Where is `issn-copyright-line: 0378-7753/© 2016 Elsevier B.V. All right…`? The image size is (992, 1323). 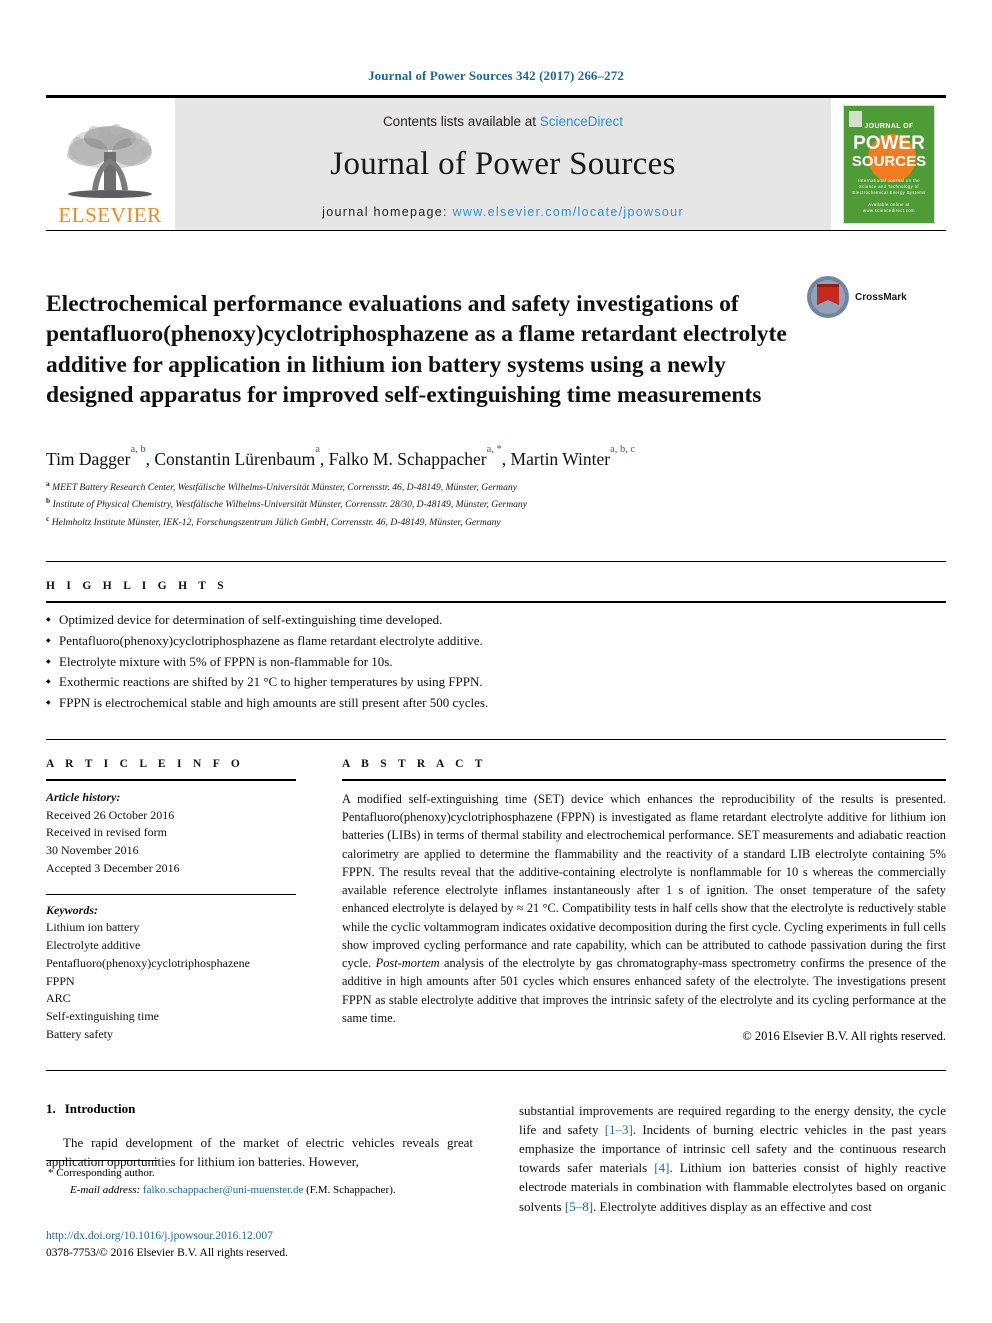 issn-copyright-line: 0378-7753/© 2016 Elsevier B.V. All right… is located at coordinates (167, 1253).